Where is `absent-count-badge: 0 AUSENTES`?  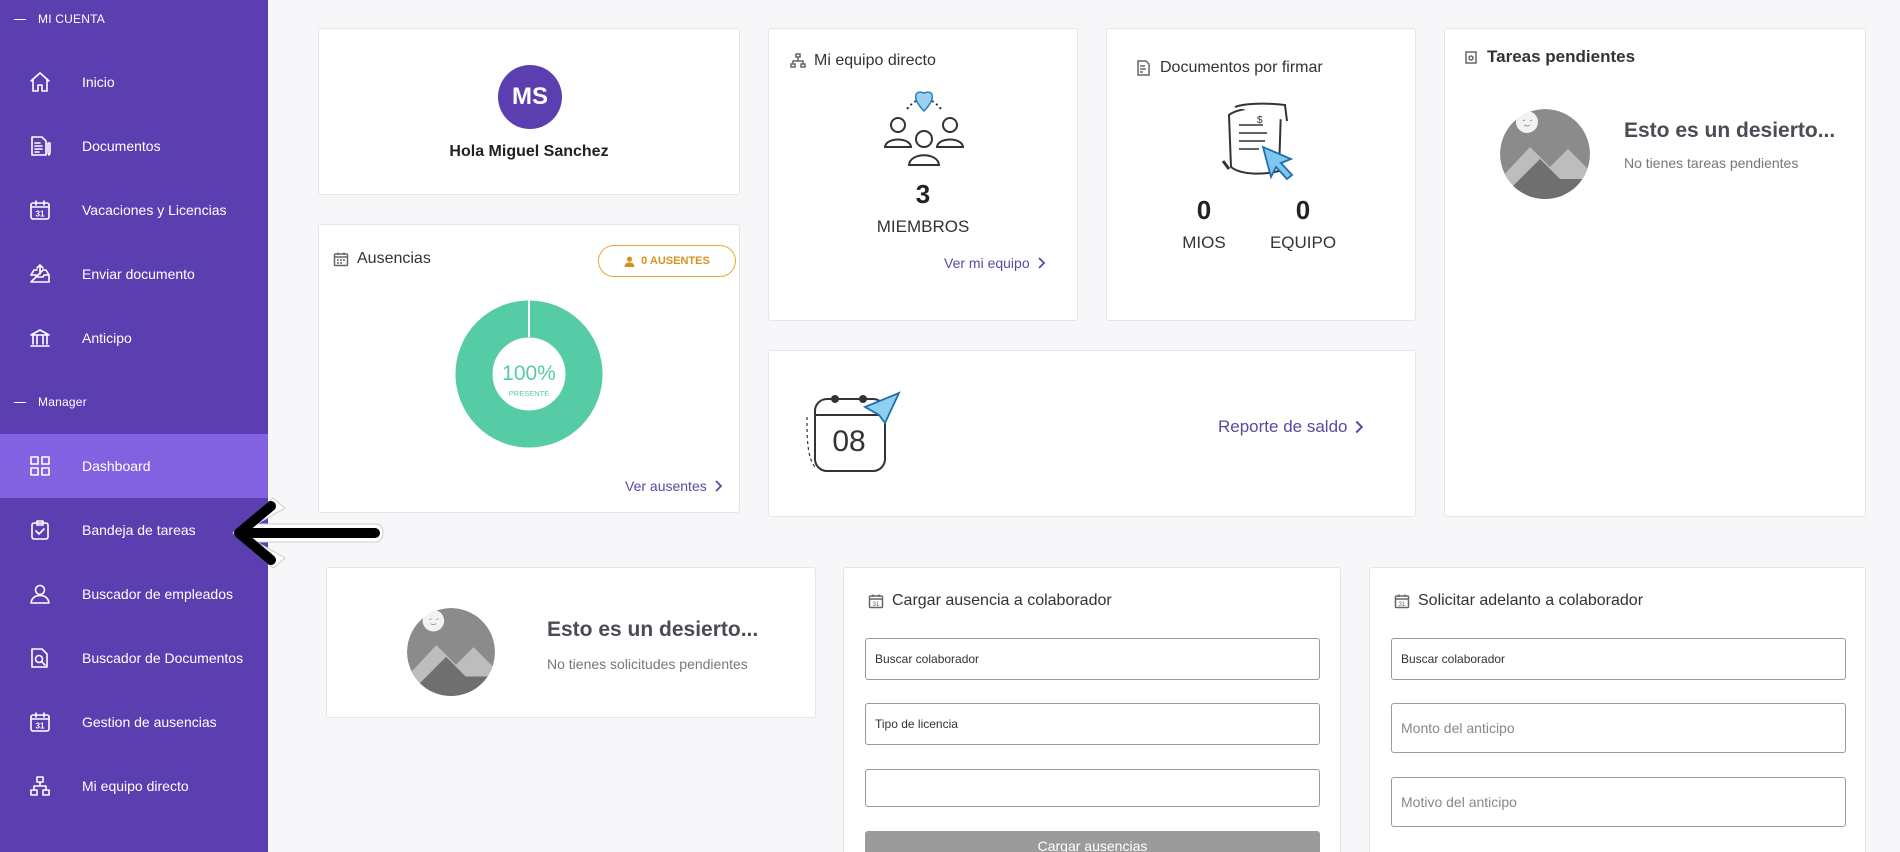
absent-count-badge: 0 AUSENTES is located at coordinates (667, 261).